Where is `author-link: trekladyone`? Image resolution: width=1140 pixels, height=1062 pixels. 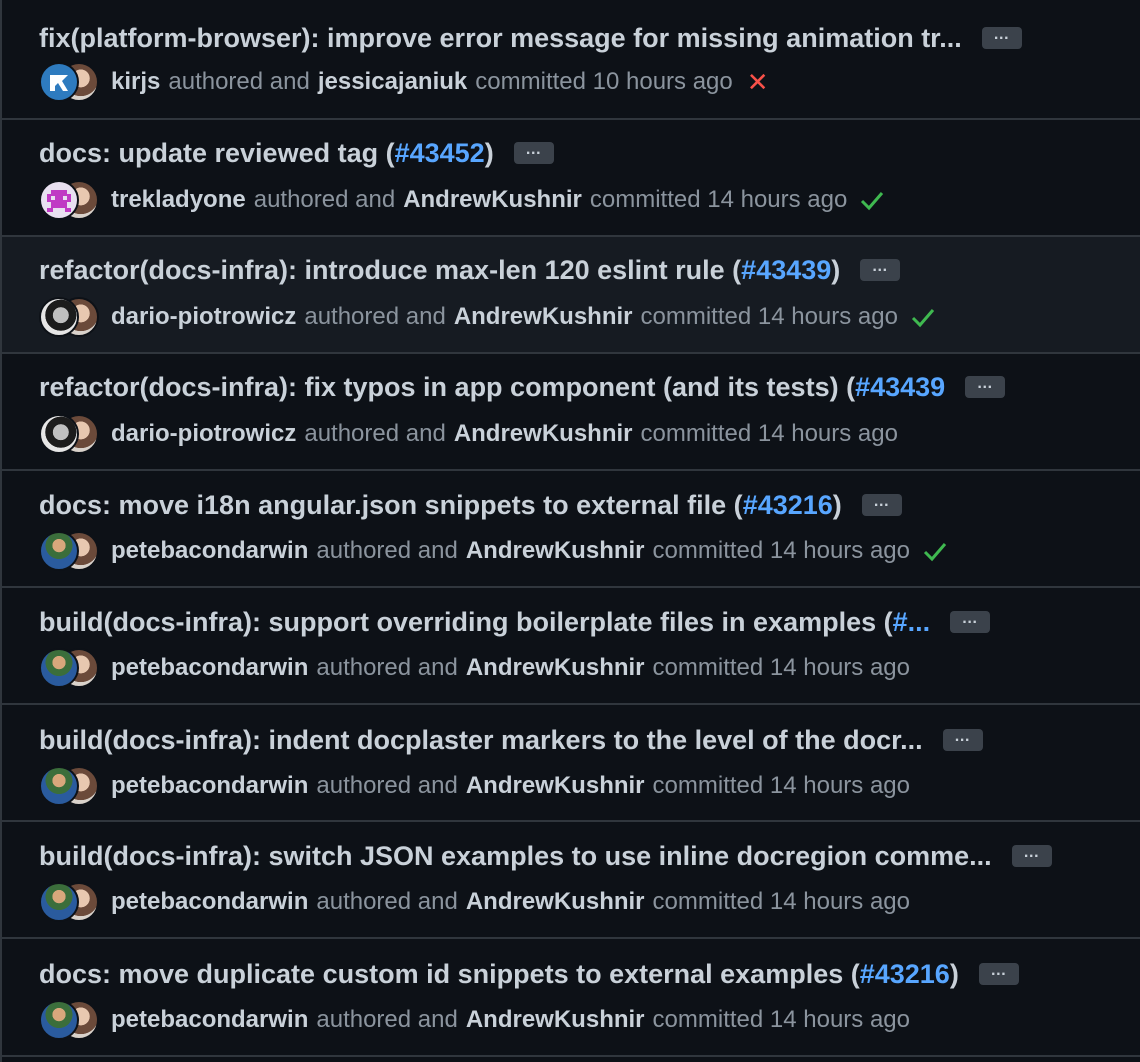
author-link: trekladyone is located at coordinates (178, 200).